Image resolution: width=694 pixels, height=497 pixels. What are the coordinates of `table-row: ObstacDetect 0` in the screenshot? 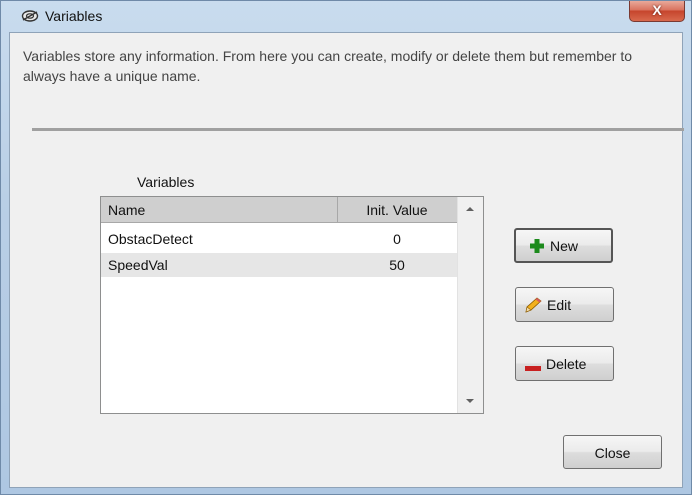 It's located at (279, 239).